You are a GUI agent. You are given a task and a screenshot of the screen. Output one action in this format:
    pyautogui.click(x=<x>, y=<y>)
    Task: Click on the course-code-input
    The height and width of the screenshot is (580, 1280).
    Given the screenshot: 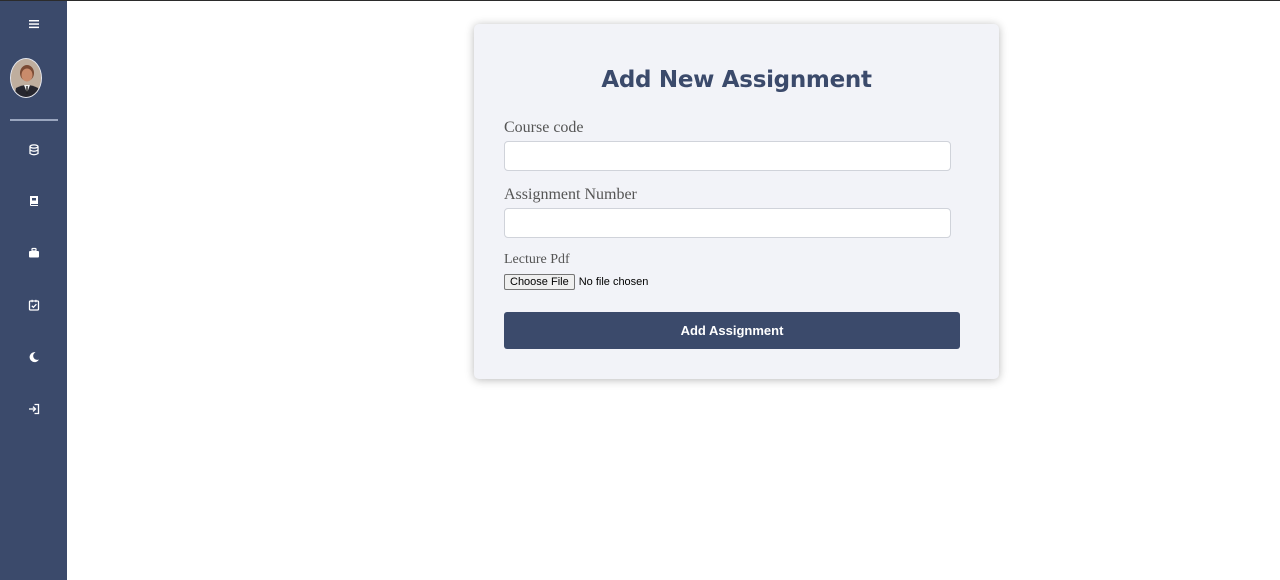 What is the action you would take?
    pyautogui.click(x=727, y=156)
    